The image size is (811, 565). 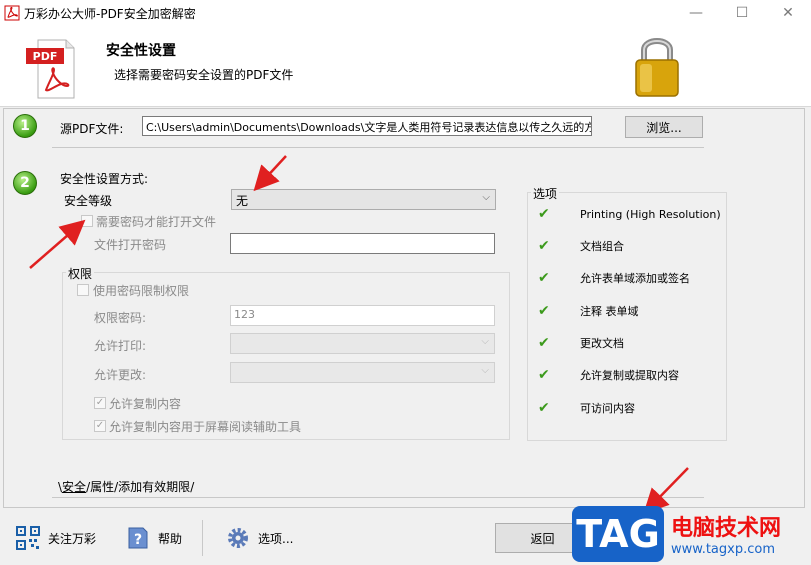 What do you see at coordinates (650, 214) in the screenshot?
I see `option-item-label: Printing (High Resolution)` at bounding box center [650, 214].